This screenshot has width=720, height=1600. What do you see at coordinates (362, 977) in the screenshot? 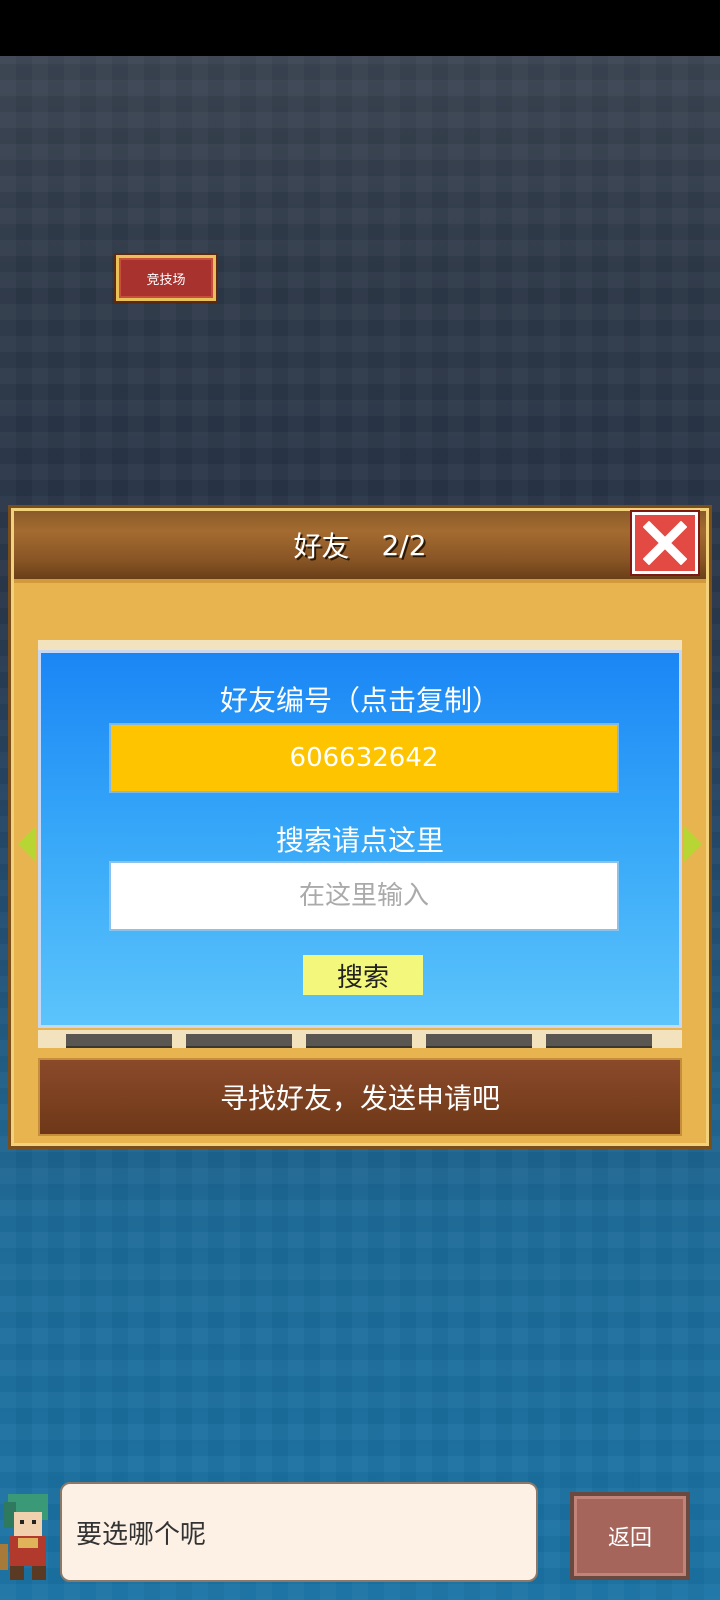
I see `search-button-label: 搜索` at bounding box center [362, 977].